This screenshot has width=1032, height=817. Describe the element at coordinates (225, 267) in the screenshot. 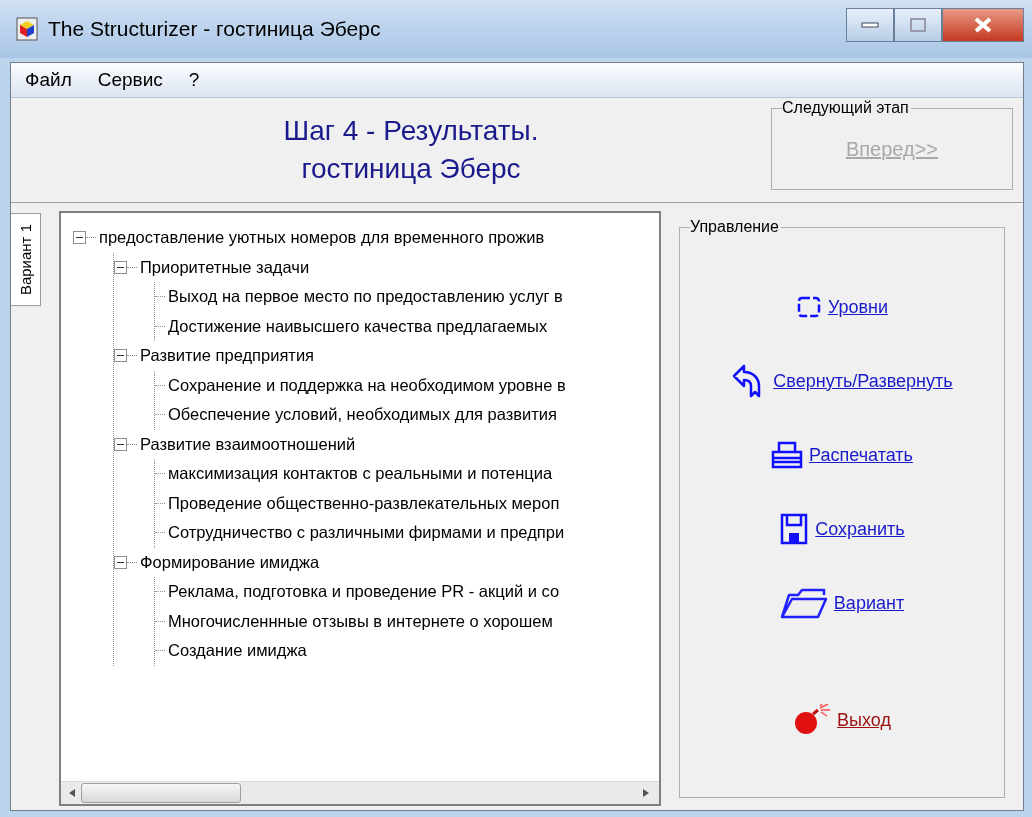

I see `tree-item: Приоритетные задачи` at that location.